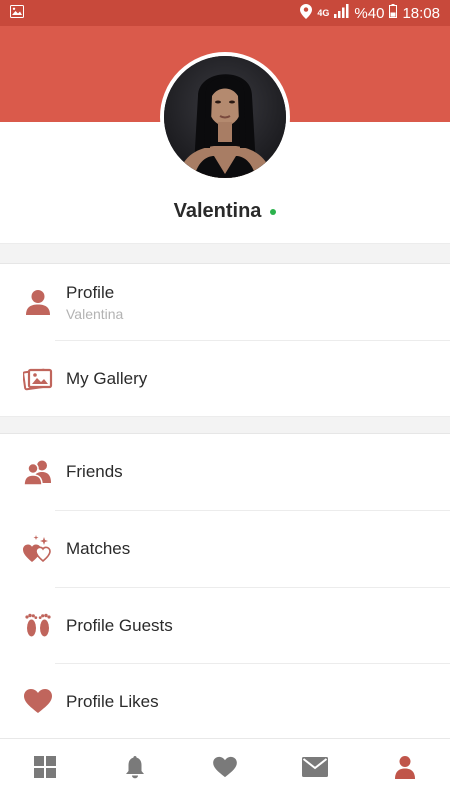 This screenshot has width=450, height=800. Describe the element at coordinates (38, 379) in the screenshot. I see `gallery-icon` at that location.